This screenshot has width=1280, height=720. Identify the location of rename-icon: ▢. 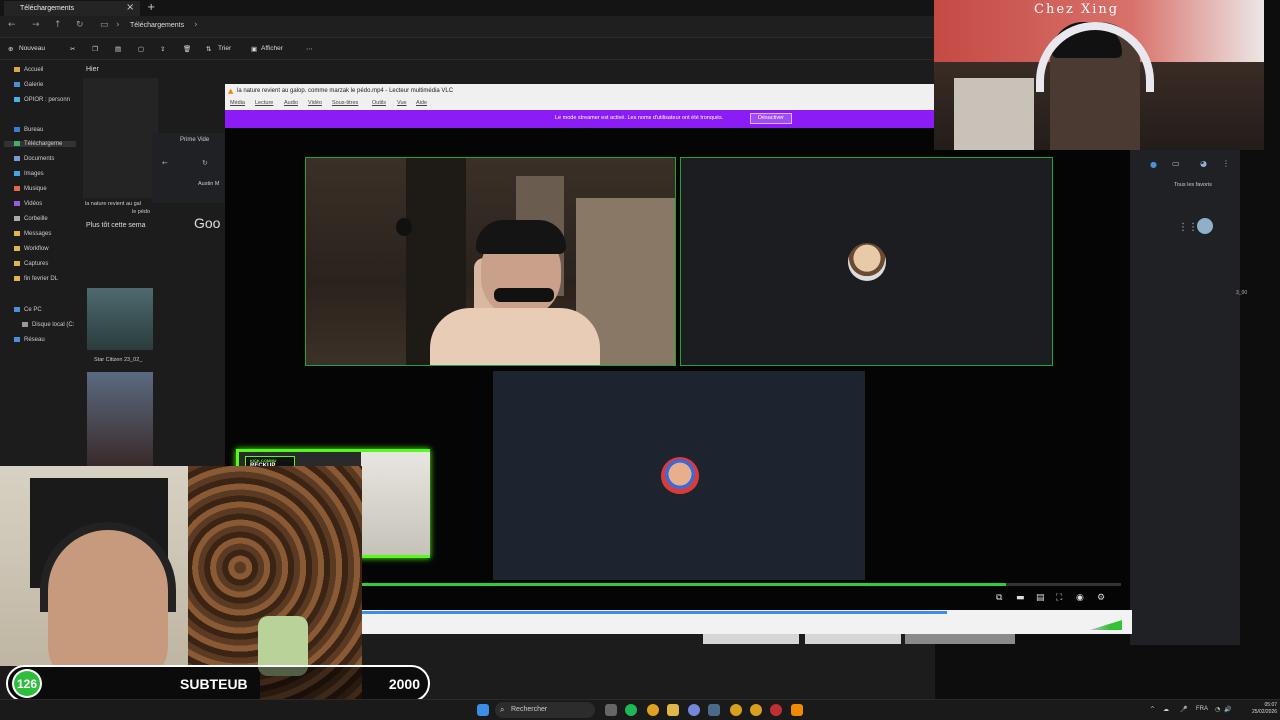
(141, 49).